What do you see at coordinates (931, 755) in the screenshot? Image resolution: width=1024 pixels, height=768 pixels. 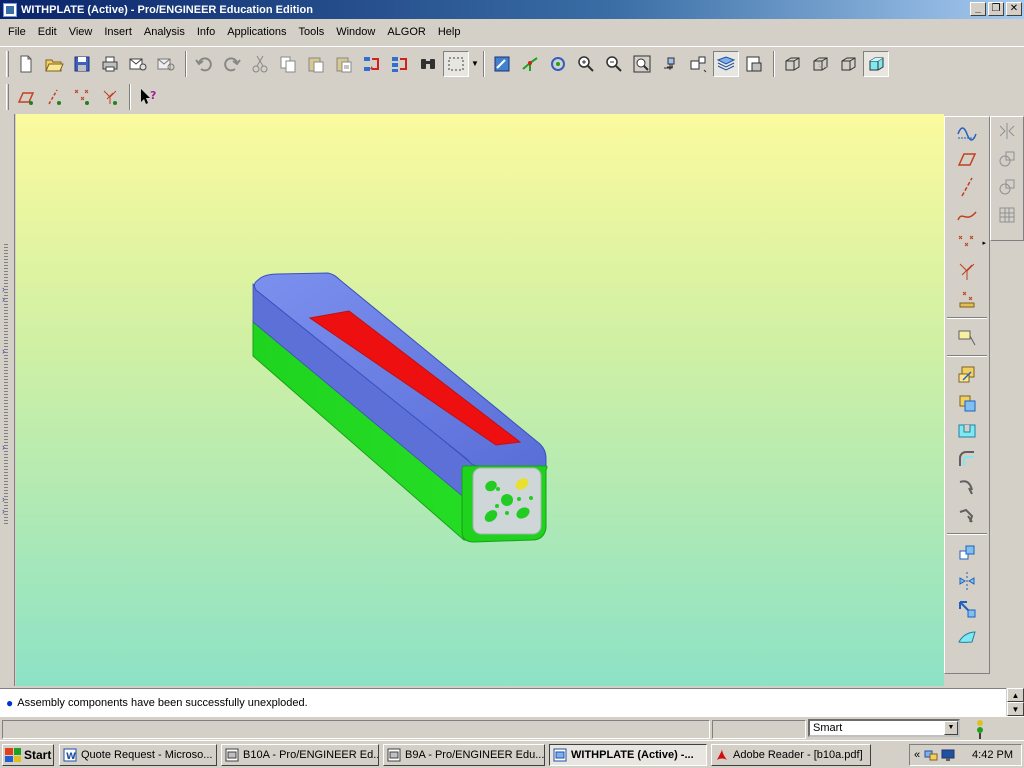 I see `network-icon` at bounding box center [931, 755].